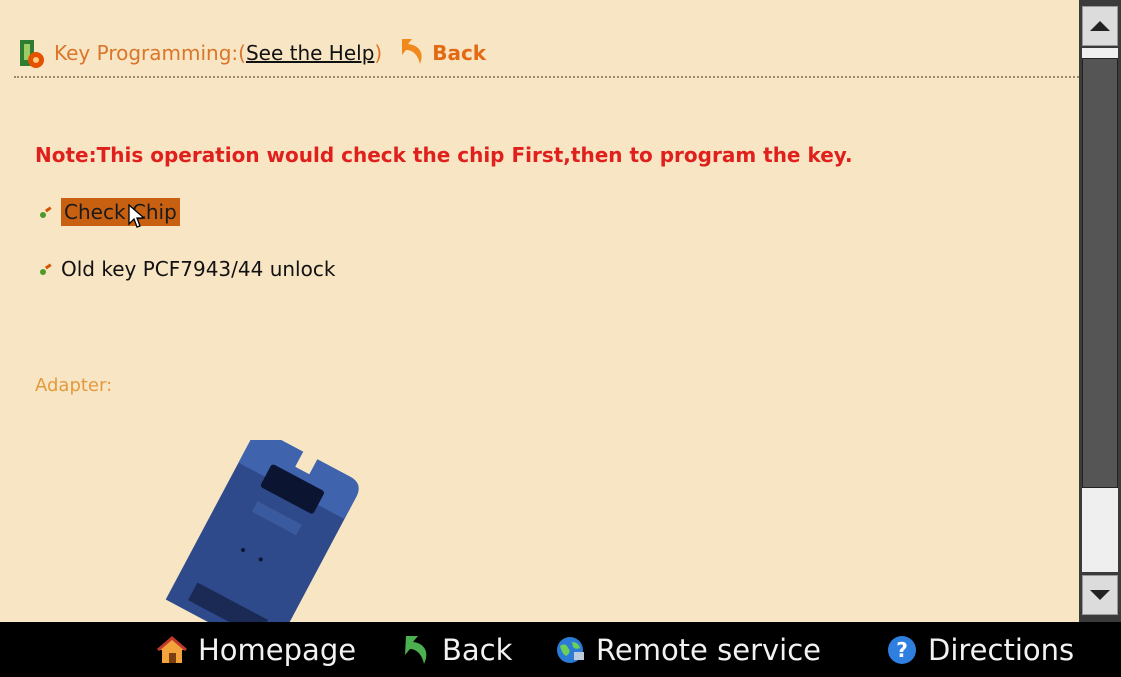  I want to click on triangle-up-icon, so click(1100, 26).